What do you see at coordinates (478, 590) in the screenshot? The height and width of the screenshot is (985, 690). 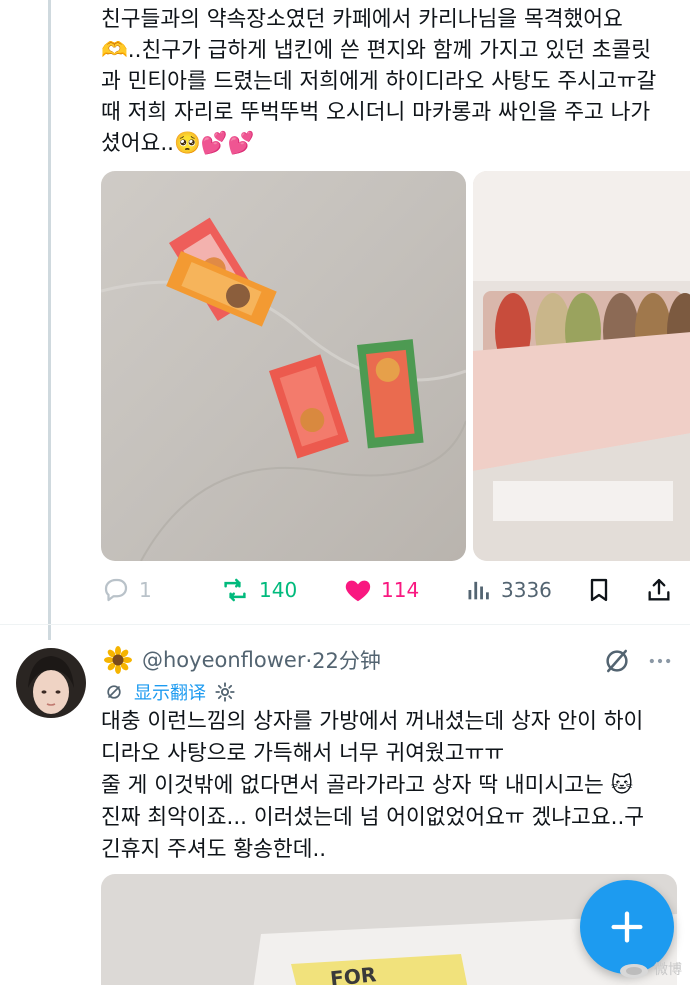 I see `views-icon` at bounding box center [478, 590].